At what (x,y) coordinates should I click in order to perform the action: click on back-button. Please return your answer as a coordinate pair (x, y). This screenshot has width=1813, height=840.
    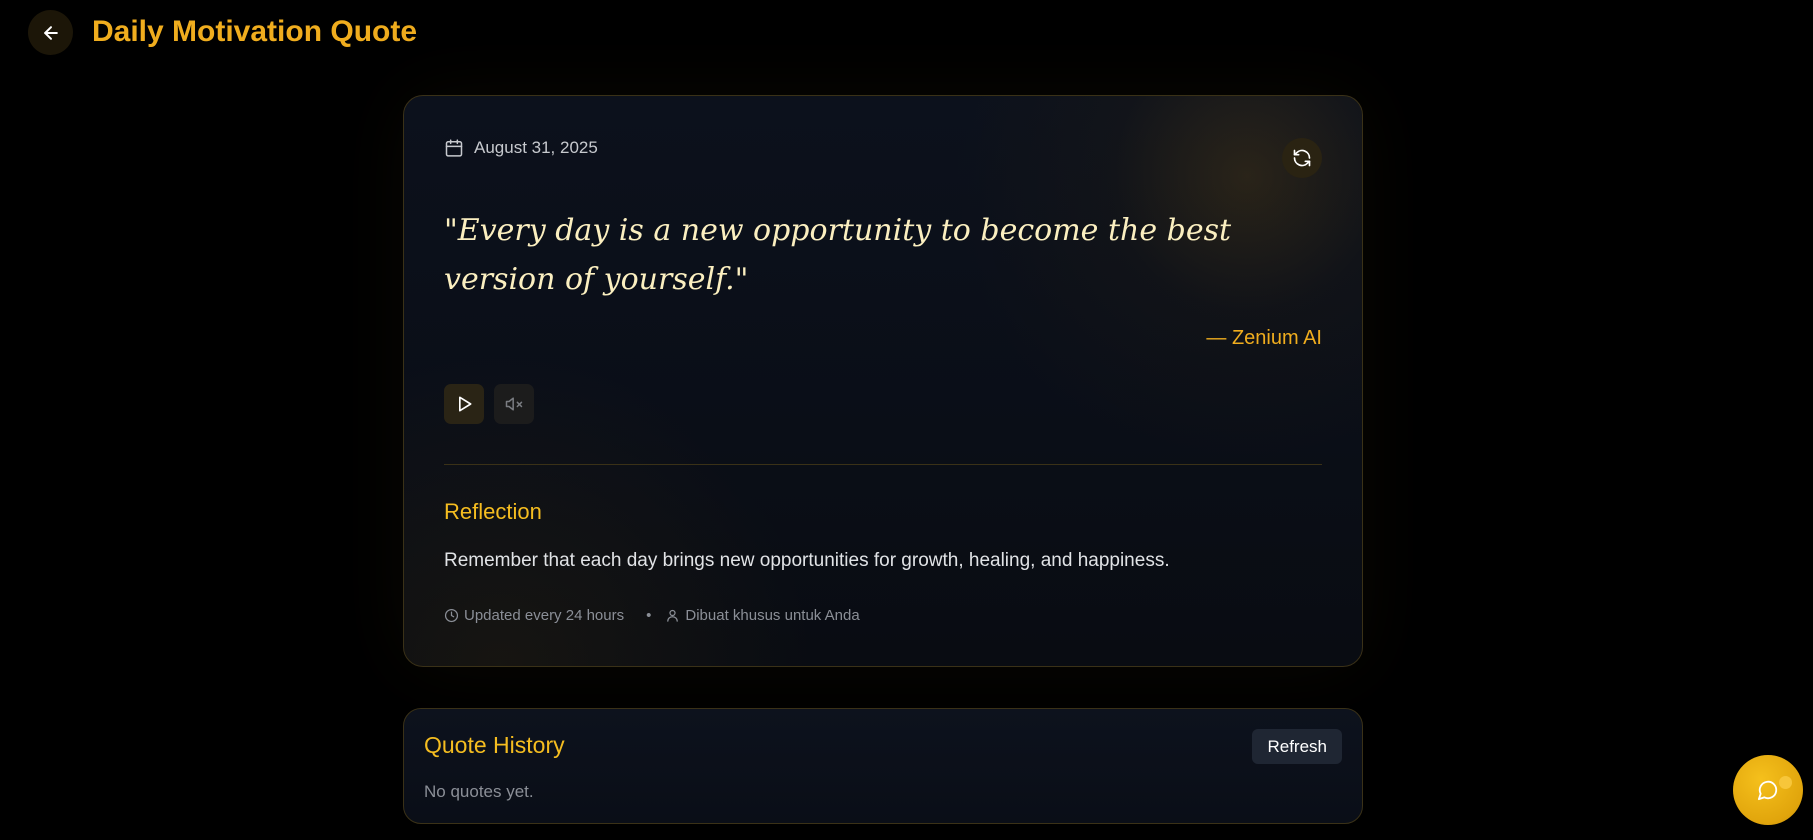
    Looking at the image, I should click on (50, 32).